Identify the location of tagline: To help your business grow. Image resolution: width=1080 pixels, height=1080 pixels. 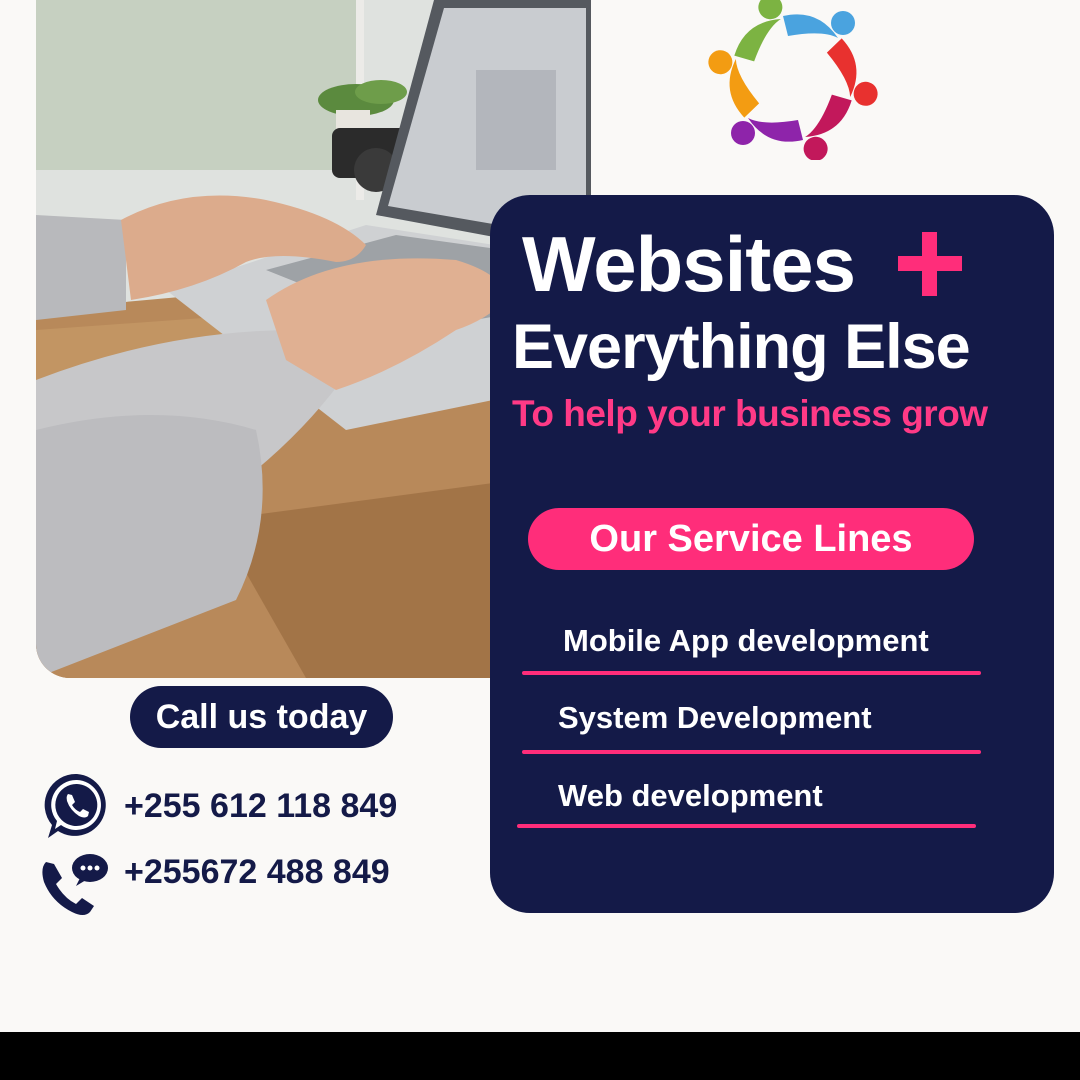
(750, 413).